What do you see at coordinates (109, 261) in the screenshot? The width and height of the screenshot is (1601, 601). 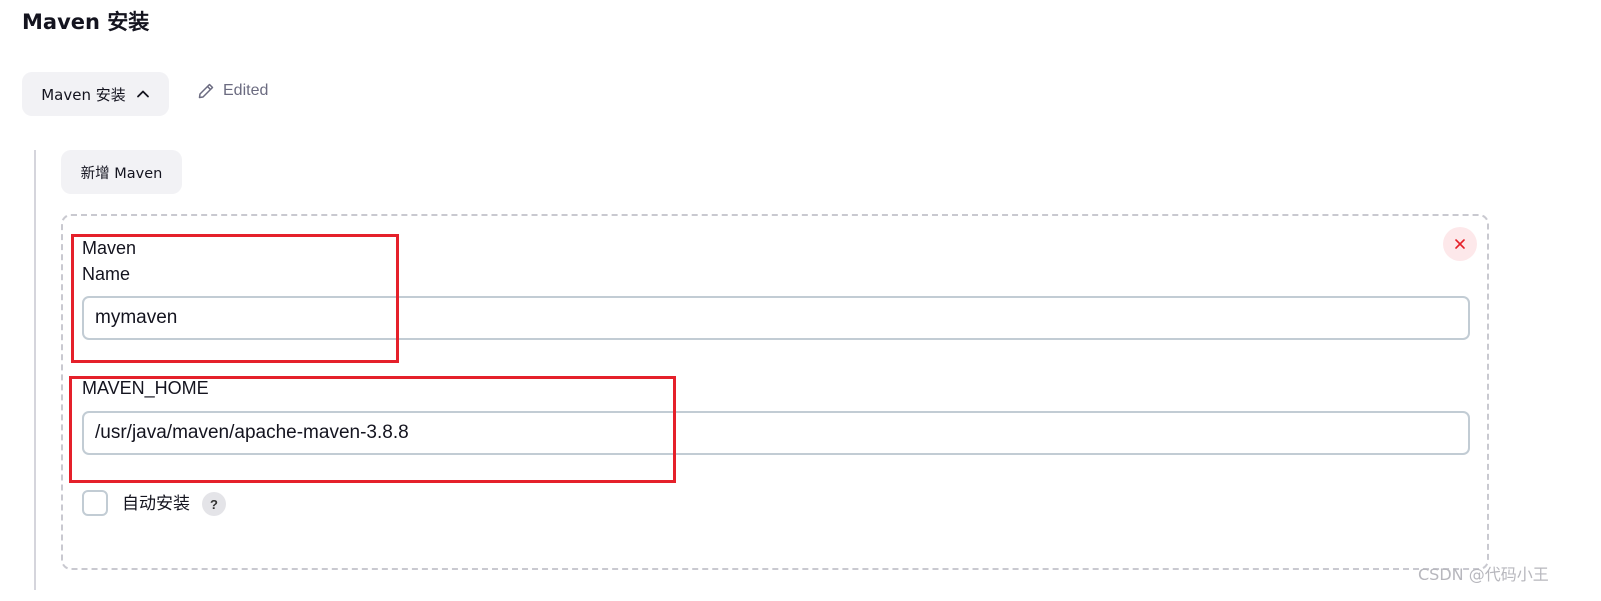 I see `maven-name-label: Maven Name` at bounding box center [109, 261].